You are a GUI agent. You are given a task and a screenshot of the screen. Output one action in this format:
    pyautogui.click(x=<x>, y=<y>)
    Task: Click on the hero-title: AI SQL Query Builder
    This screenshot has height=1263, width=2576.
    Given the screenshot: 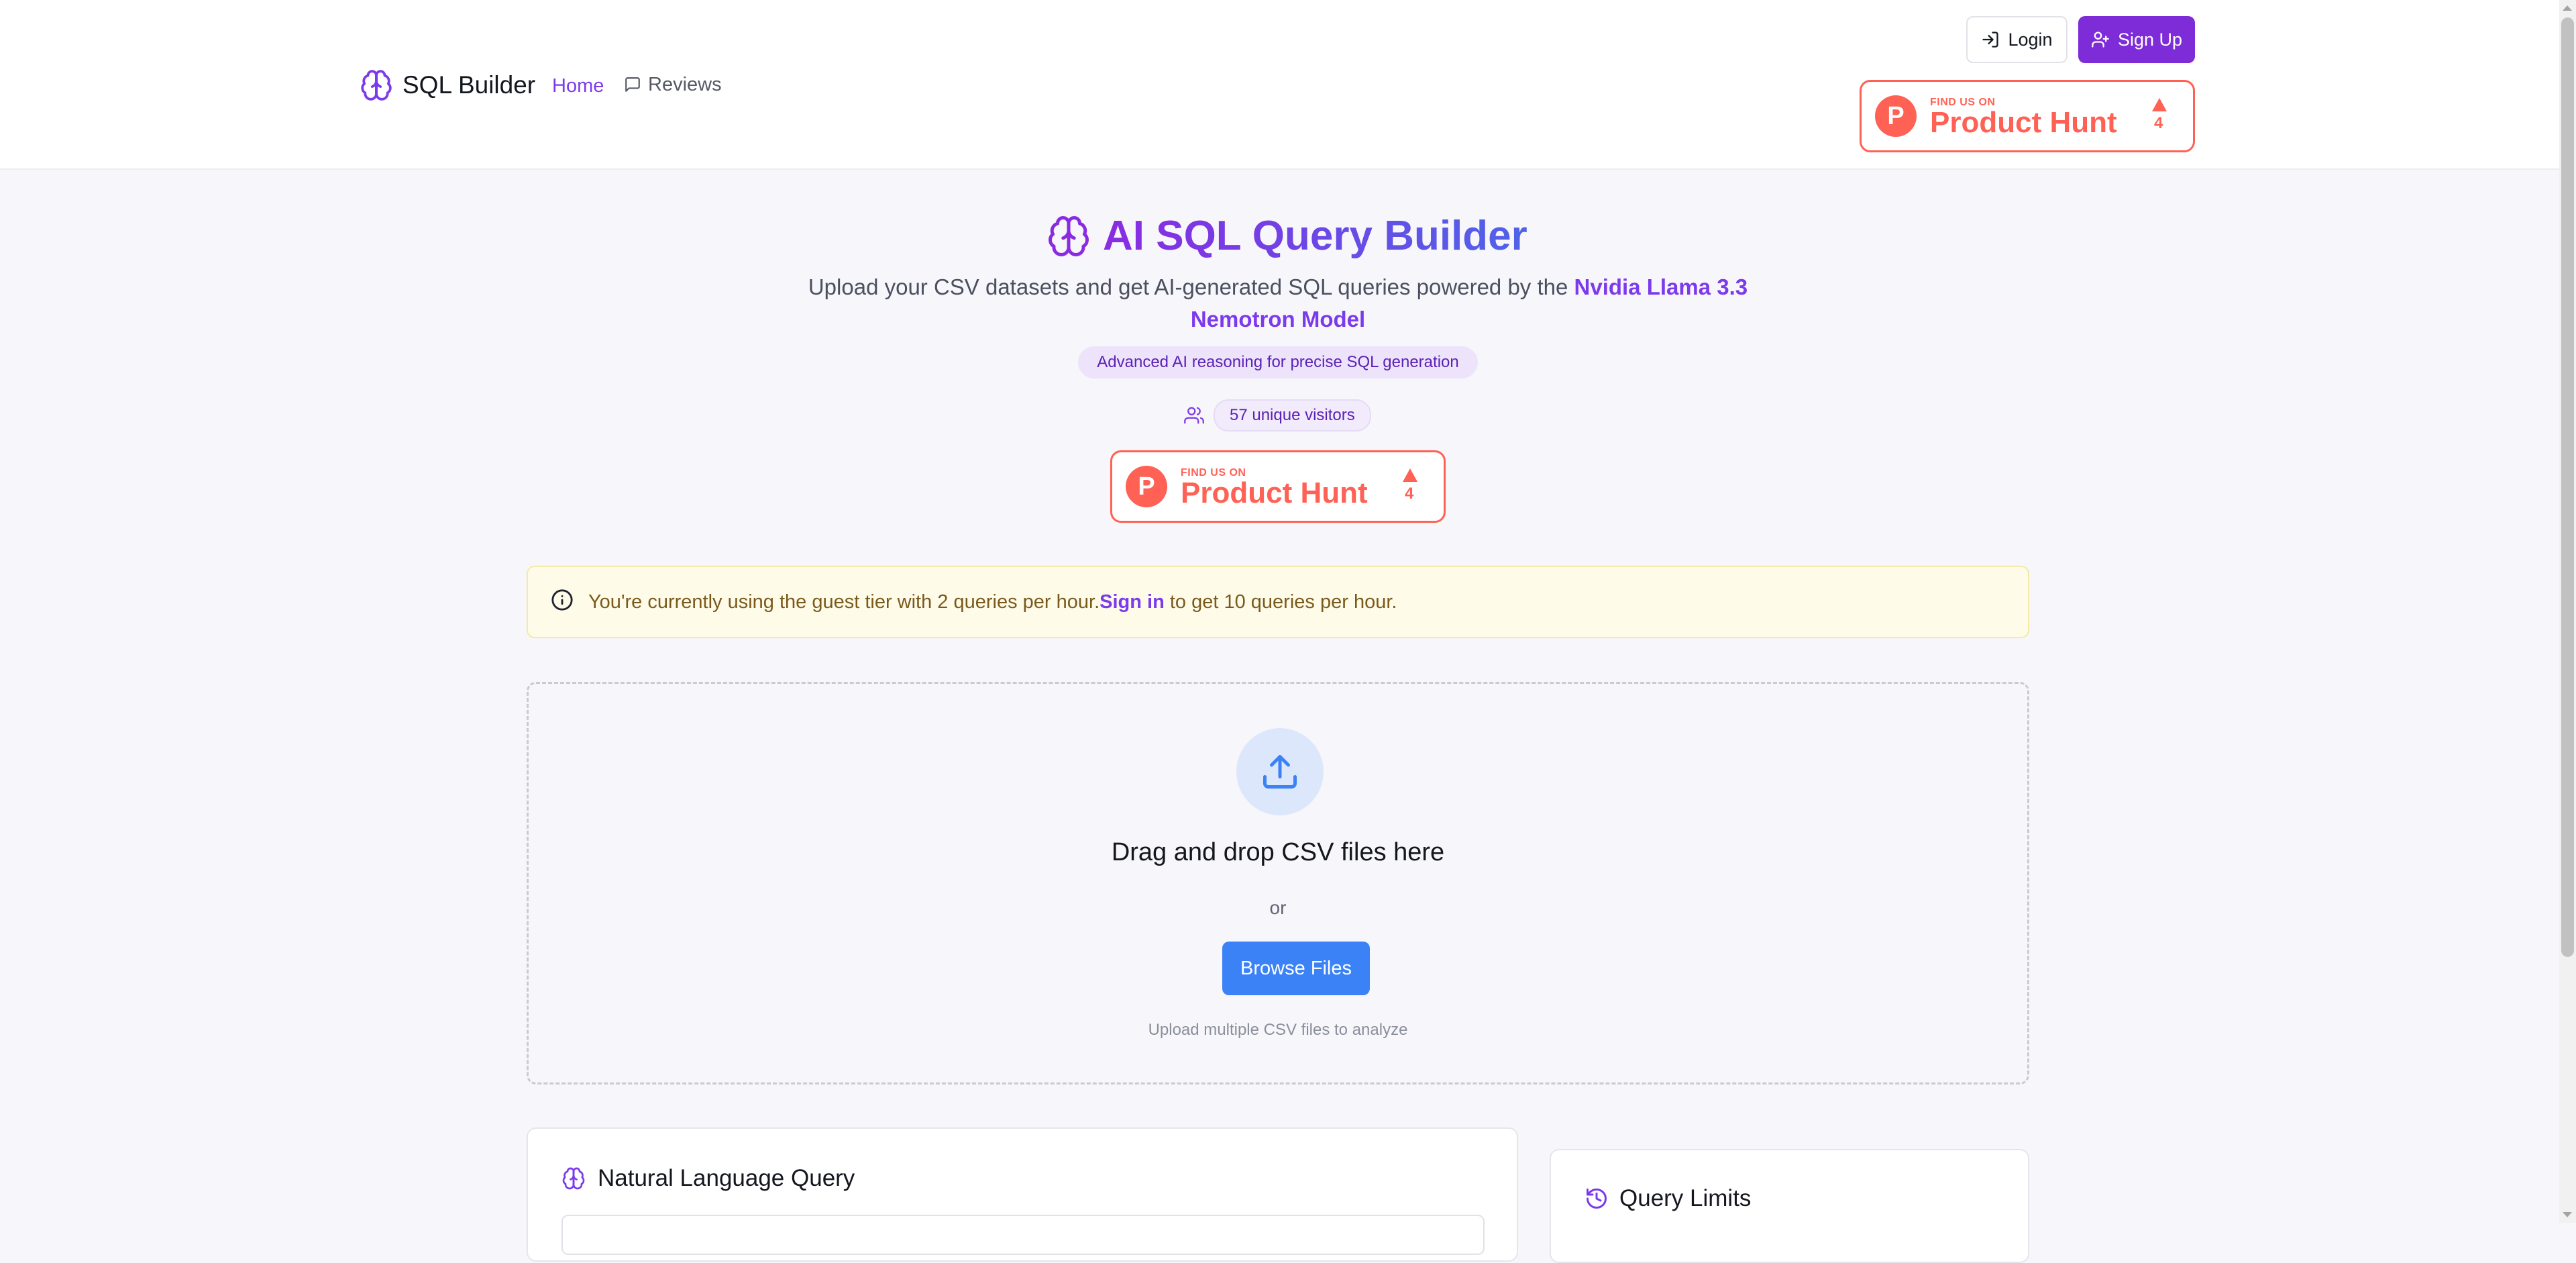 What is the action you would take?
    pyautogui.click(x=1286, y=236)
    